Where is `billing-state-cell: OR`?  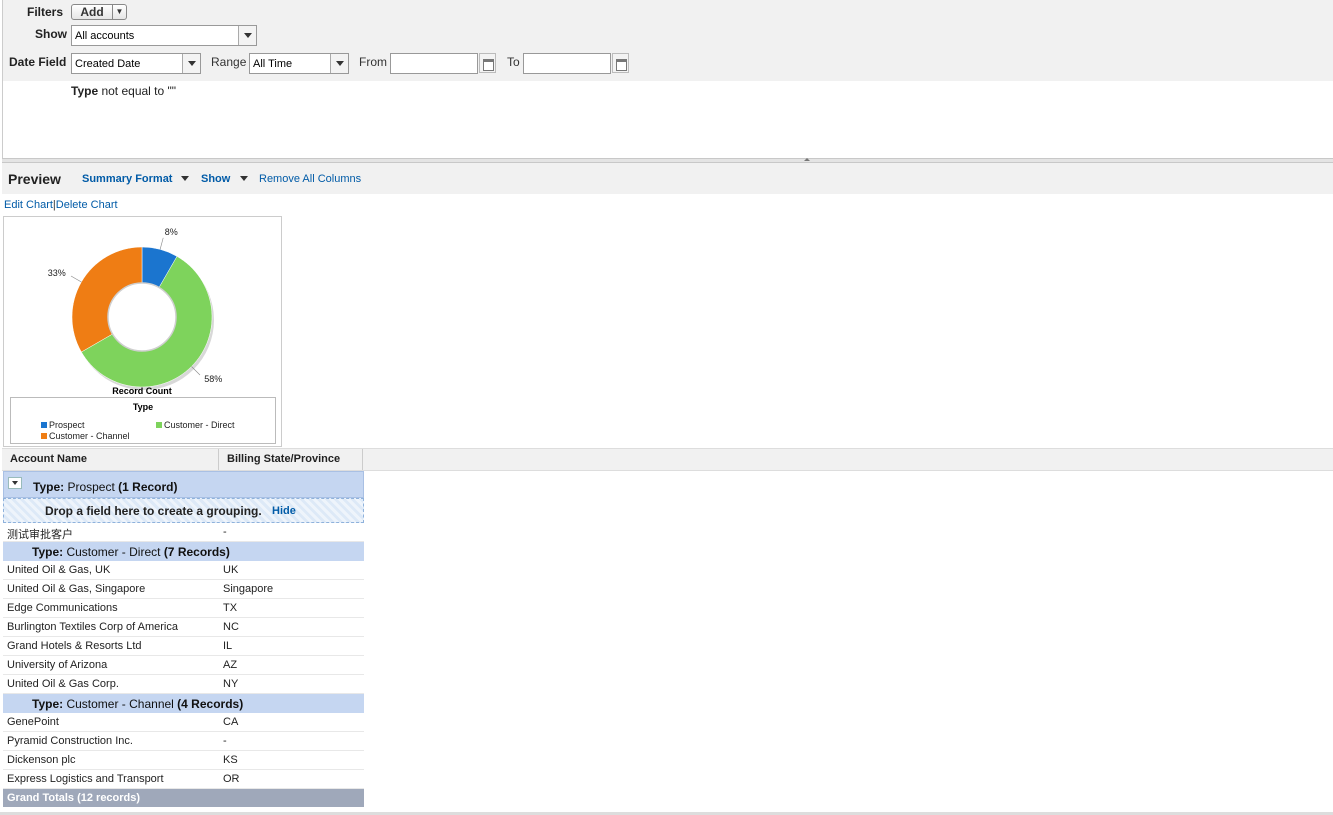 billing-state-cell: OR is located at coordinates (231, 779).